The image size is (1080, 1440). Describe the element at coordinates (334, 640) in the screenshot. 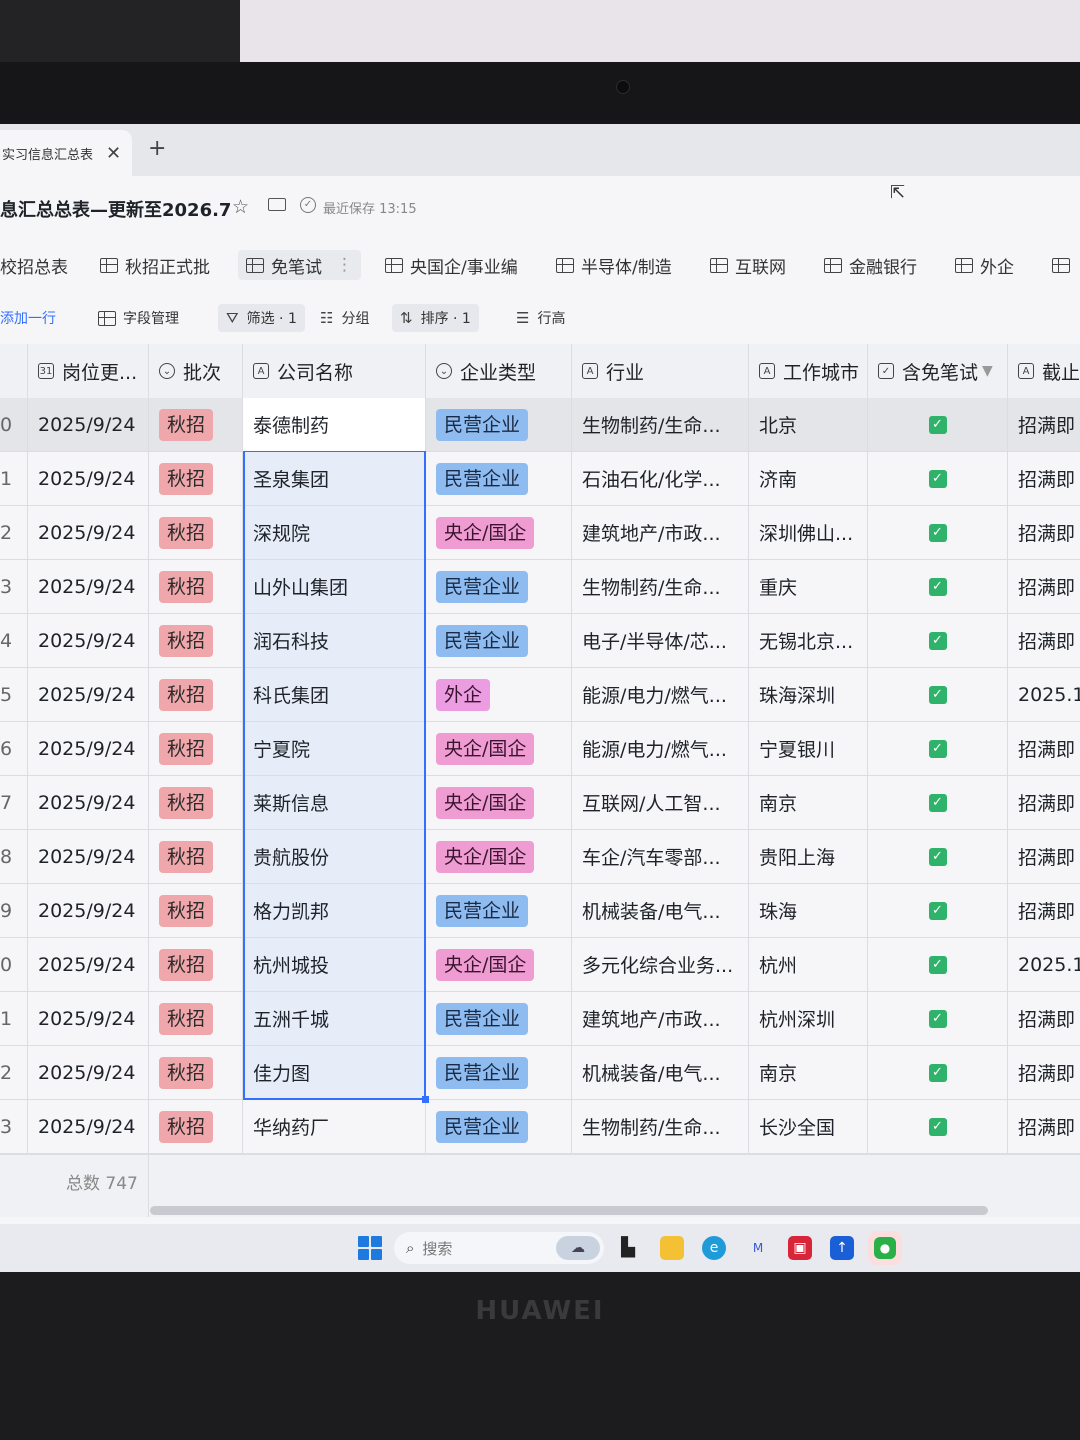

I see `cell-company: 润石科技` at that location.